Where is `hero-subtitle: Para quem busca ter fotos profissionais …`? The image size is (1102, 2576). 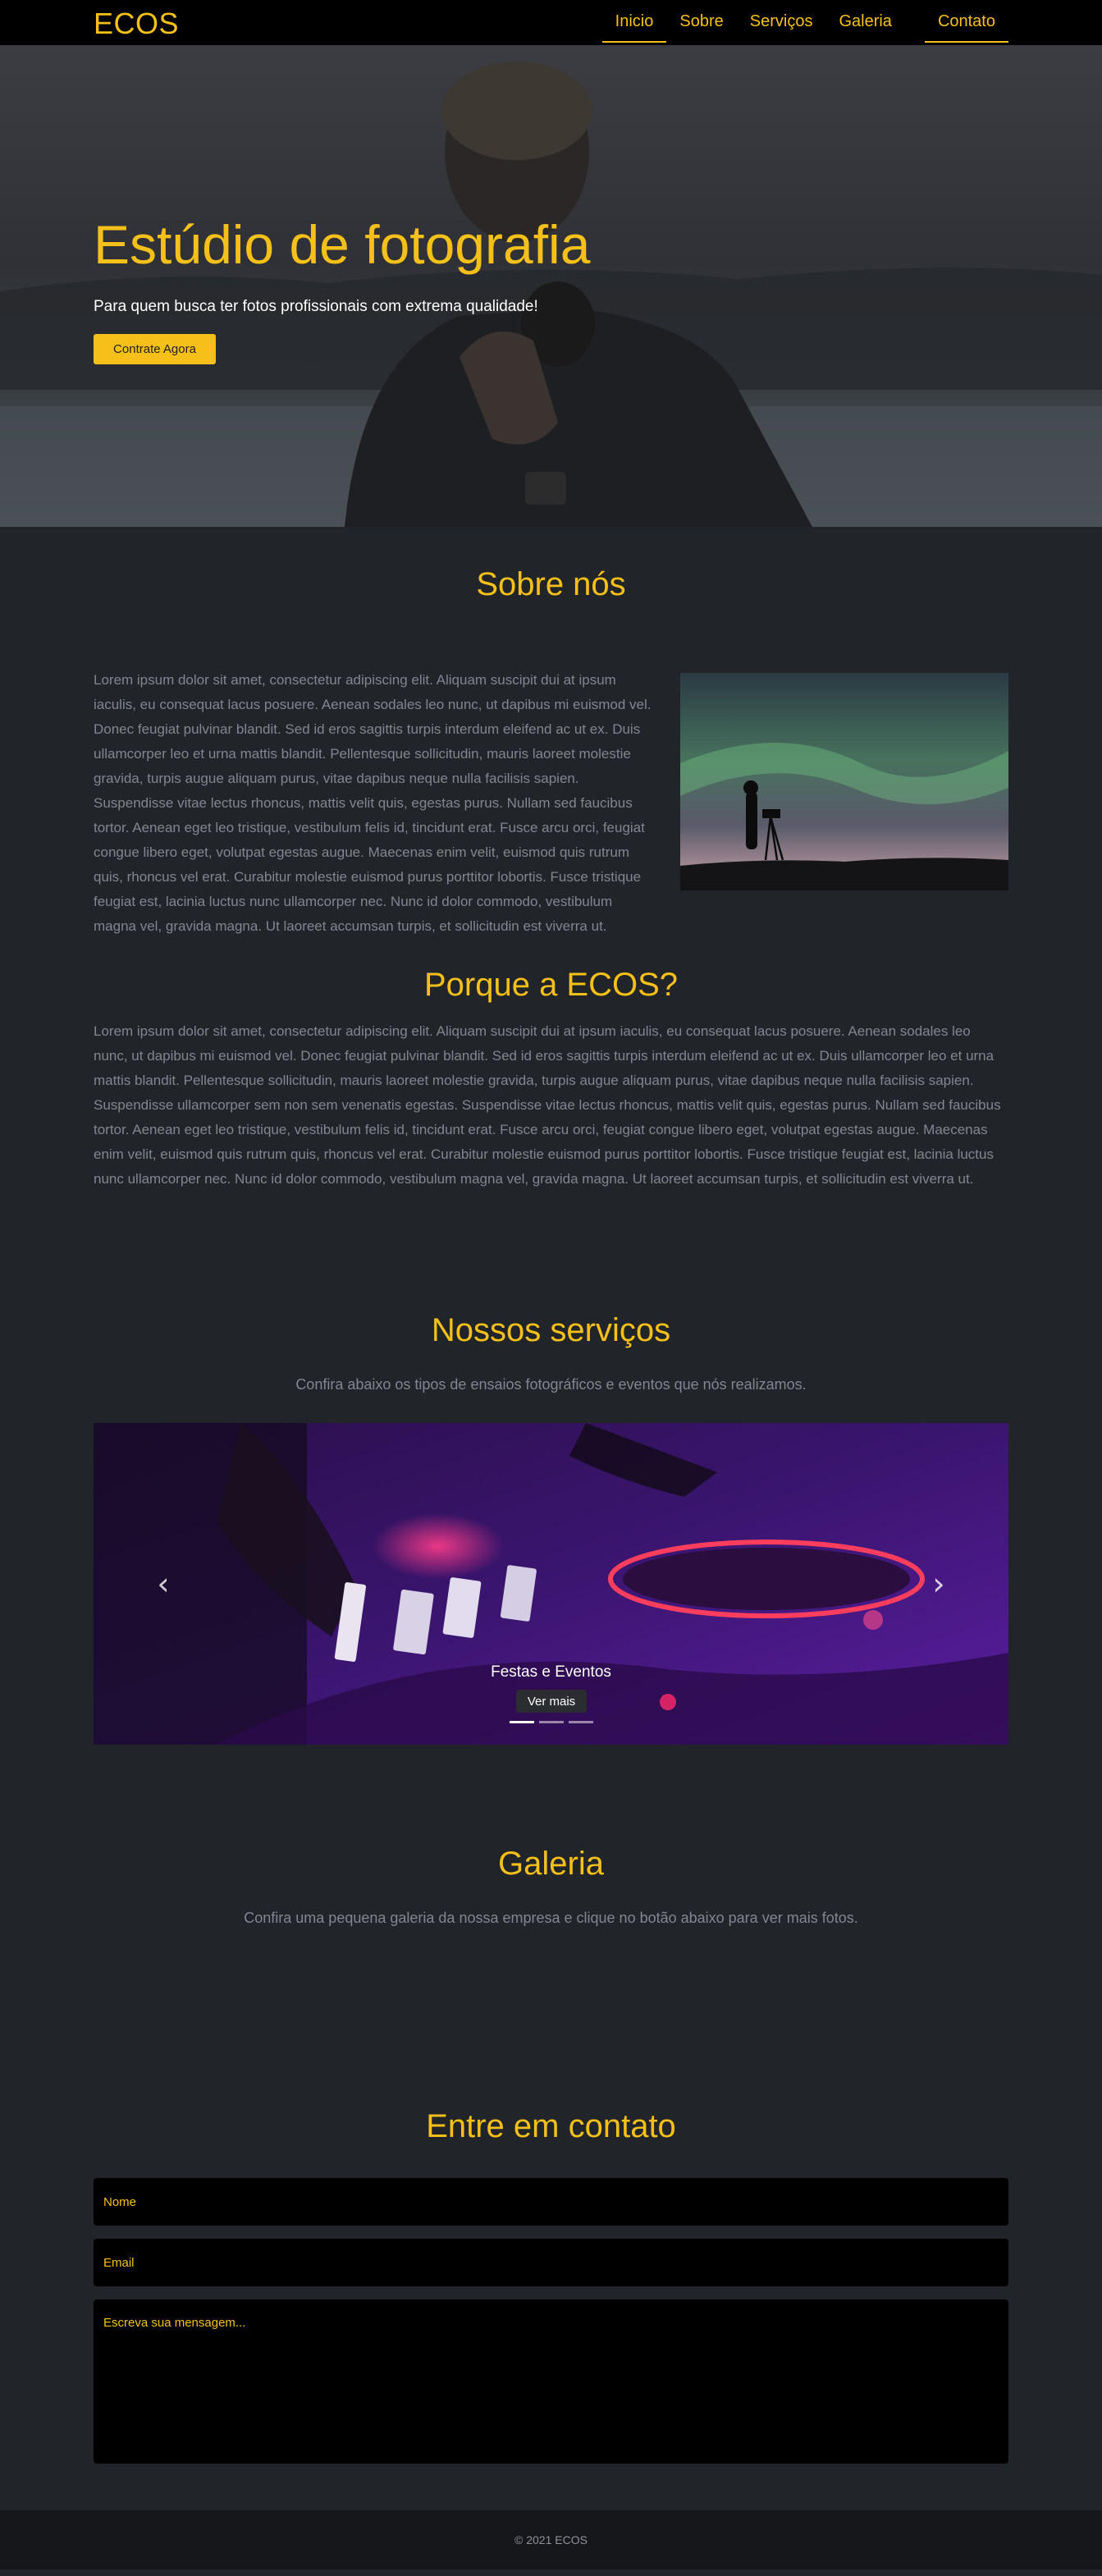 hero-subtitle: Para quem busca ter fotos profissionais … is located at coordinates (316, 306).